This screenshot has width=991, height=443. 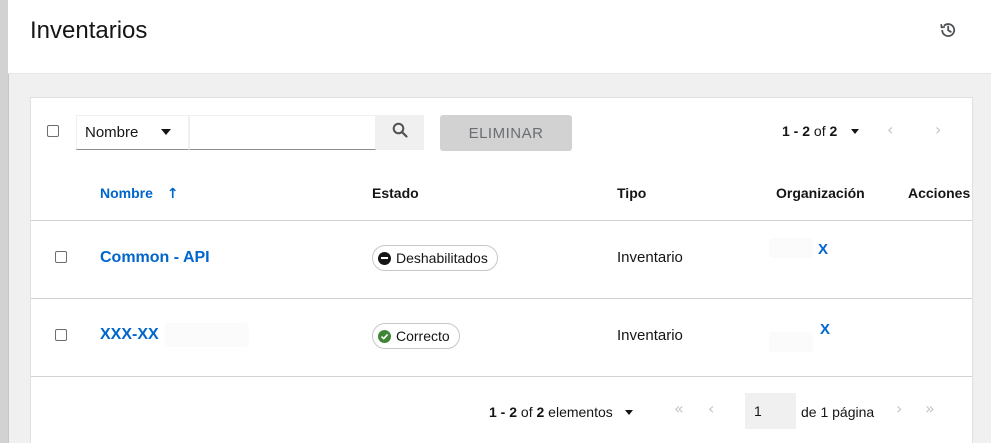 What do you see at coordinates (384, 258) in the screenshot?
I see `disabled-icon` at bounding box center [384, 258].